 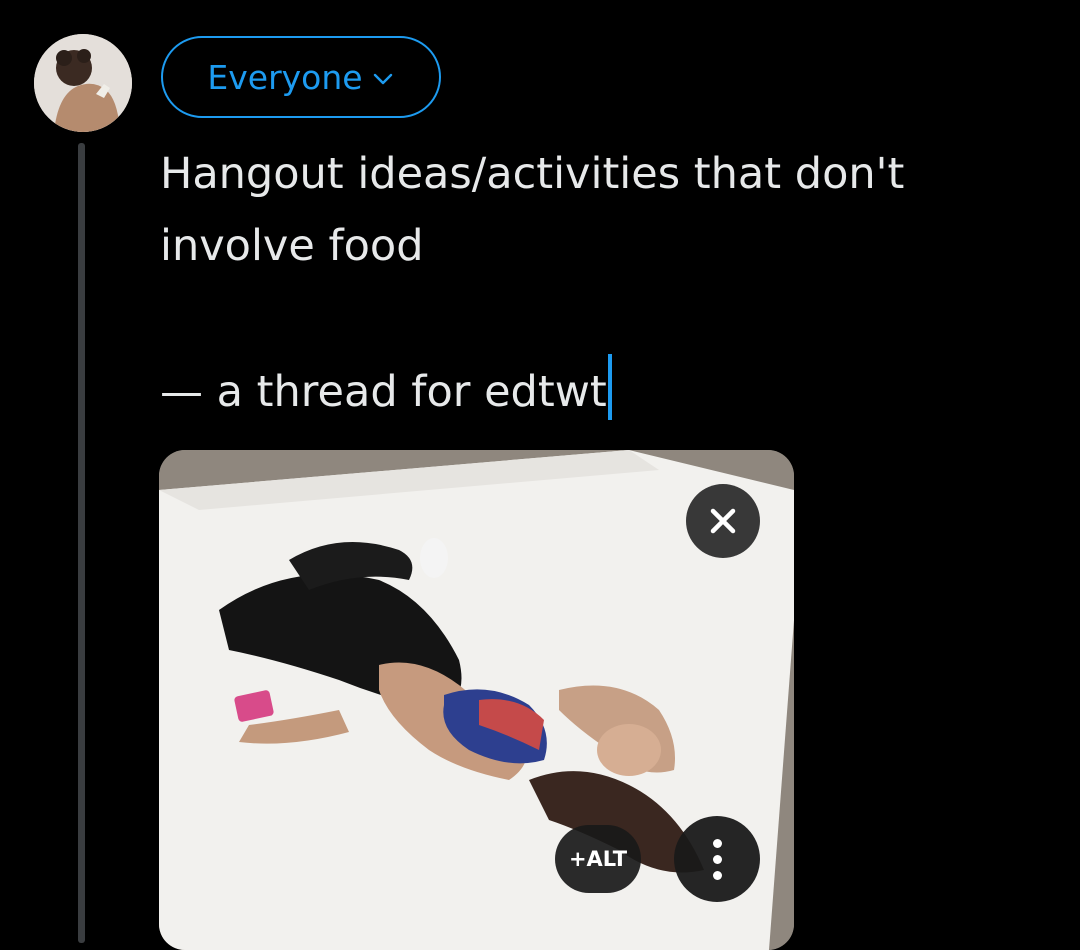 I want to click on avatar, so click(x=83, y=83).